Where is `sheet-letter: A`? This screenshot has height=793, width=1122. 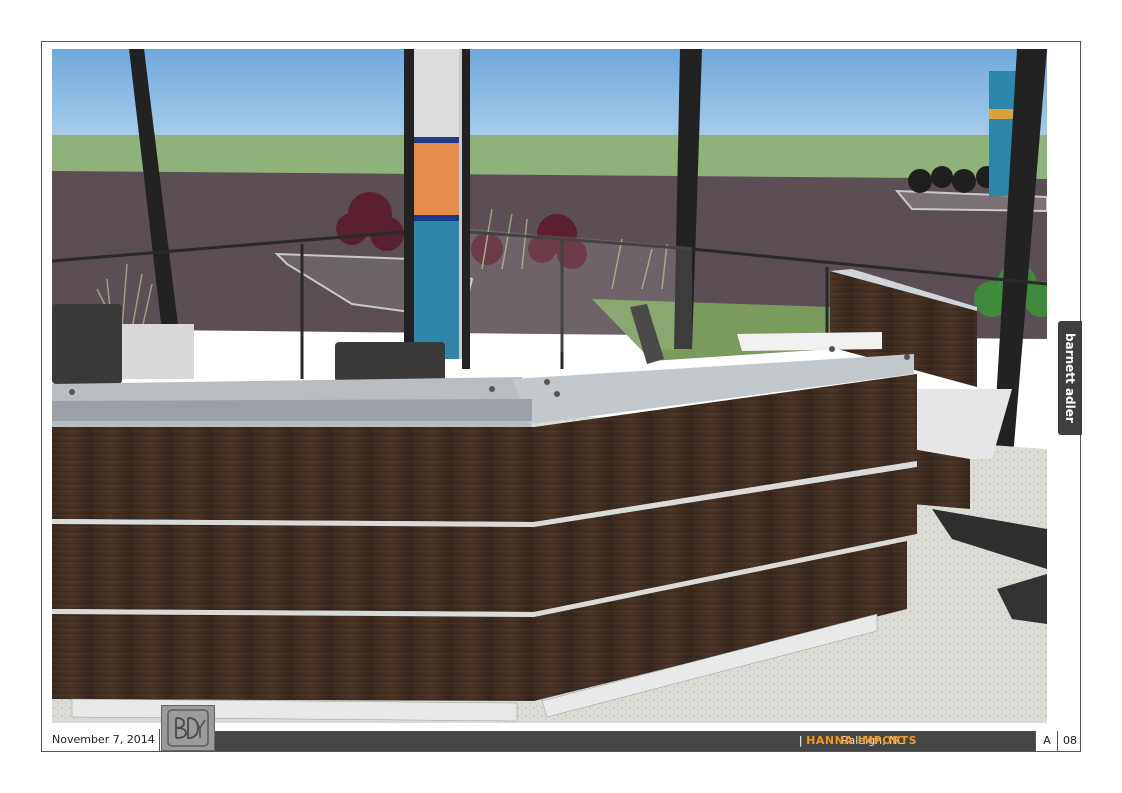 sheet-letter: A is located at coordinates (1046, 741).